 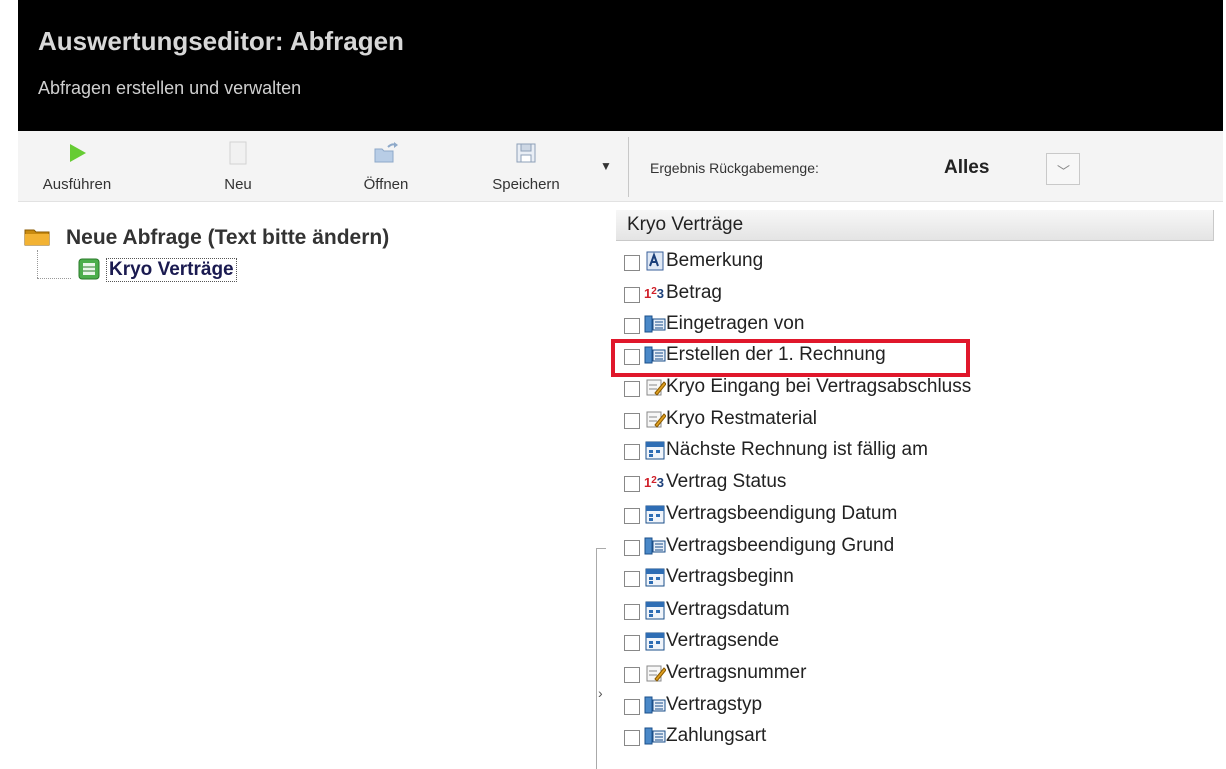 What do you see at coordinates (735, 323) in the screenshot?
I see `field-label: Eingetragen von` at bounding box center [735, 323].